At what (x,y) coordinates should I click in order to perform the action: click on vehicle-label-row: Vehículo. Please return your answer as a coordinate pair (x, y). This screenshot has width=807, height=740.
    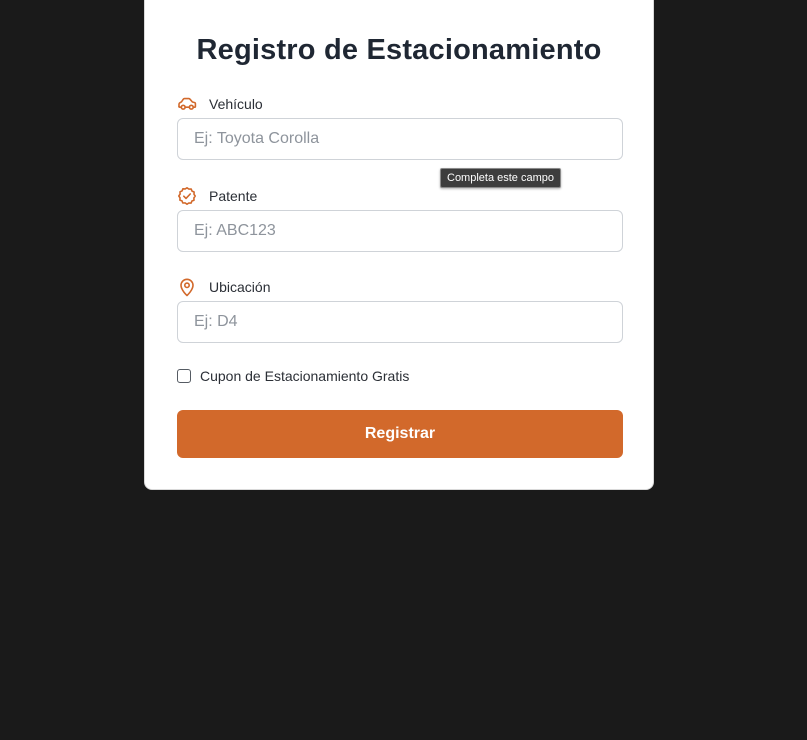
    Looking at the image, I should click on (220, 104).